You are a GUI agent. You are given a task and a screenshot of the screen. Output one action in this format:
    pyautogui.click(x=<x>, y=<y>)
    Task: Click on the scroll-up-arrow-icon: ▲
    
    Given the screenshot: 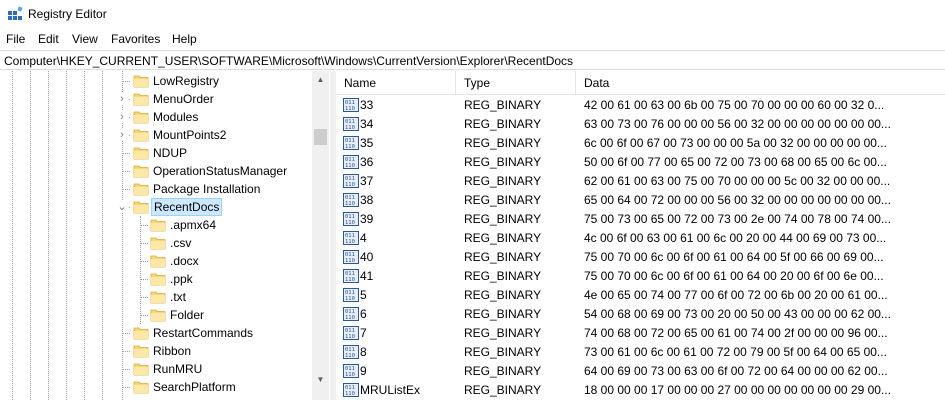 What is the action you would take?
    pyautogui.click(x=320, y=79)
    